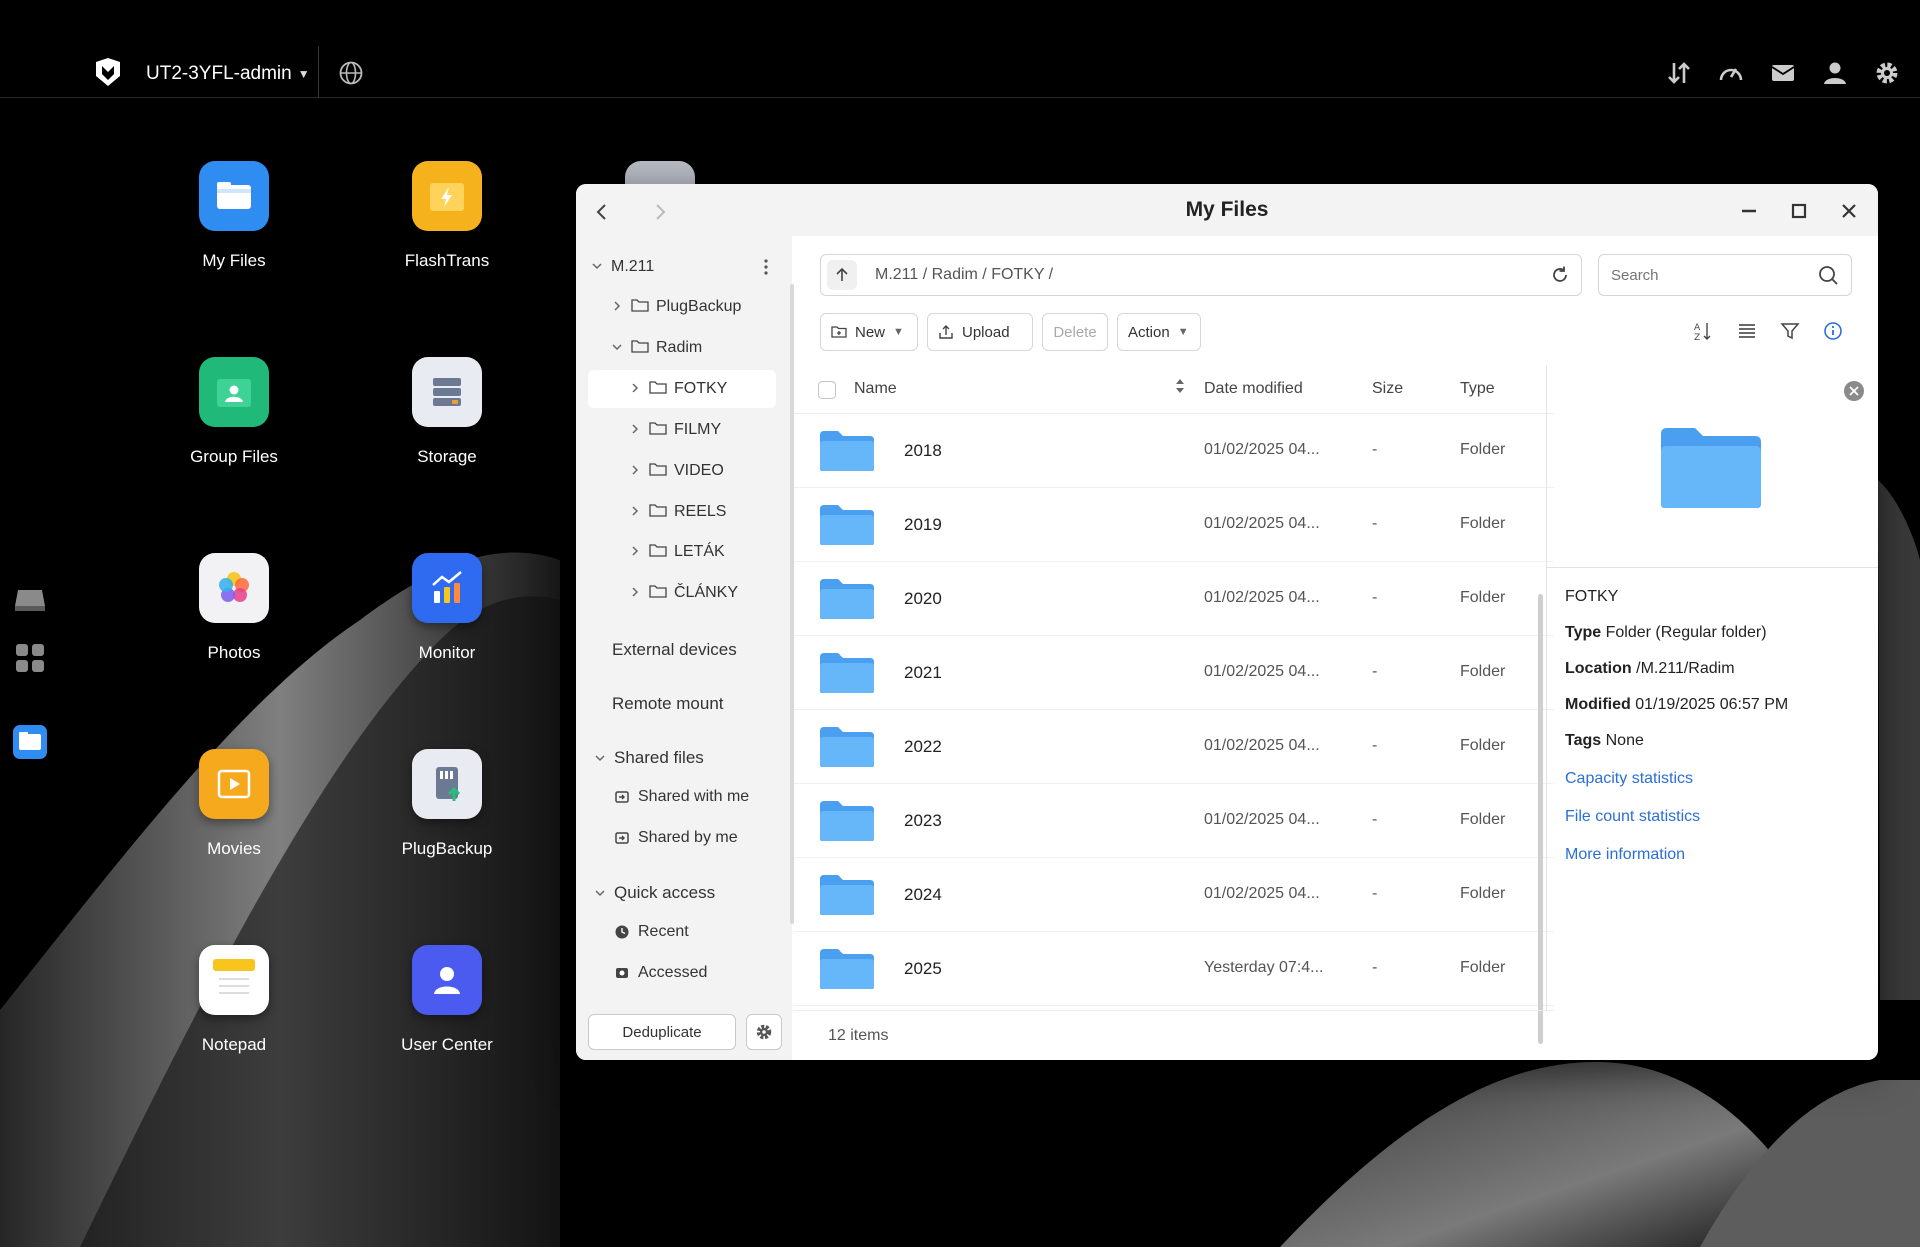 This screenshot has height=1247, width=1920. I want to click on table-row: 2025 Yesterday 07:4... - Folder, so click(1174, 969).